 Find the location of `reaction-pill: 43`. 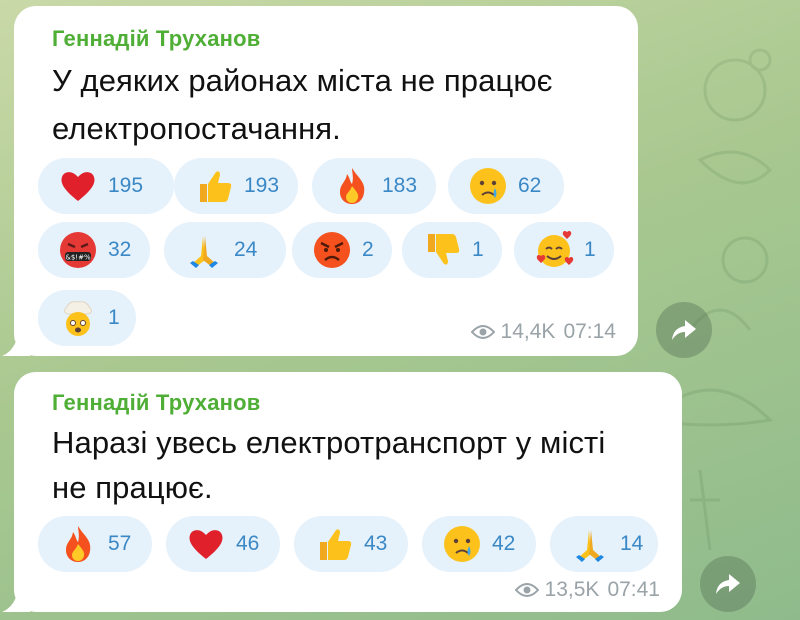

reaction-pill: 43 is located at coordinates (351, 544).